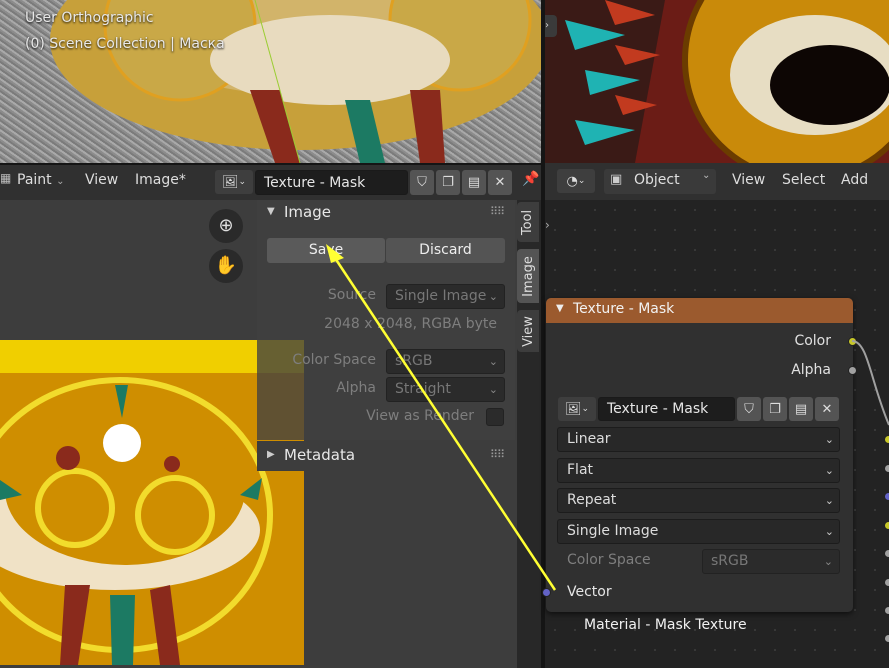 The image size is (889, 668). Describe the element at coordinates (441, 296) in the screenshot. I see `source-value: Single Image` at that location.